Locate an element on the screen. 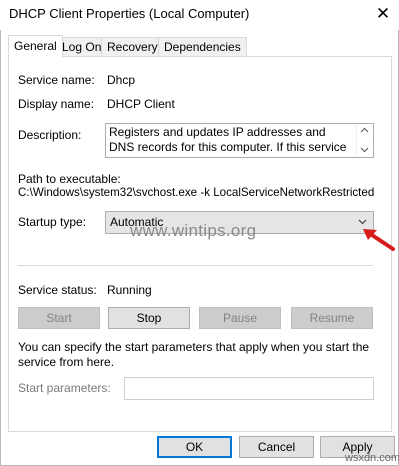 The image size is (399, 466). description-label: Description: is located at coordinates (50, 135).